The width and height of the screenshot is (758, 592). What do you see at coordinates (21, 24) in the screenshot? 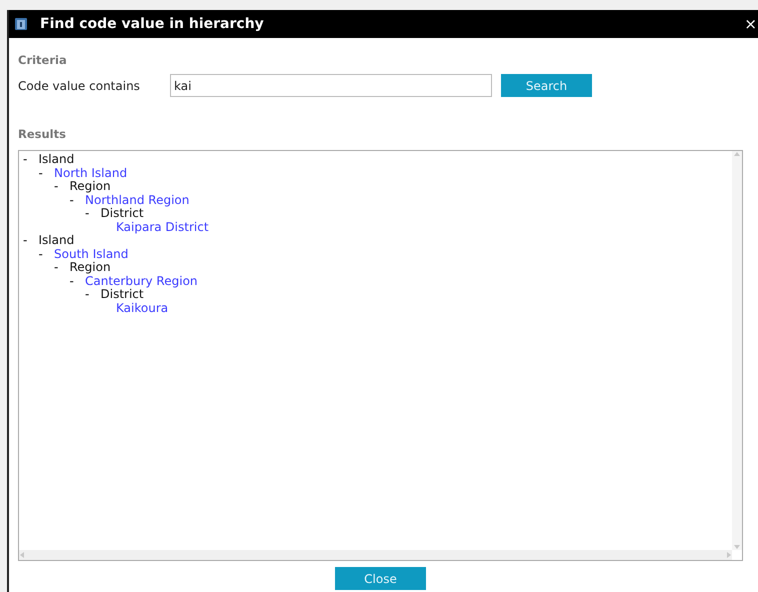
I see `app-icon` at bounding box center [21, 24].